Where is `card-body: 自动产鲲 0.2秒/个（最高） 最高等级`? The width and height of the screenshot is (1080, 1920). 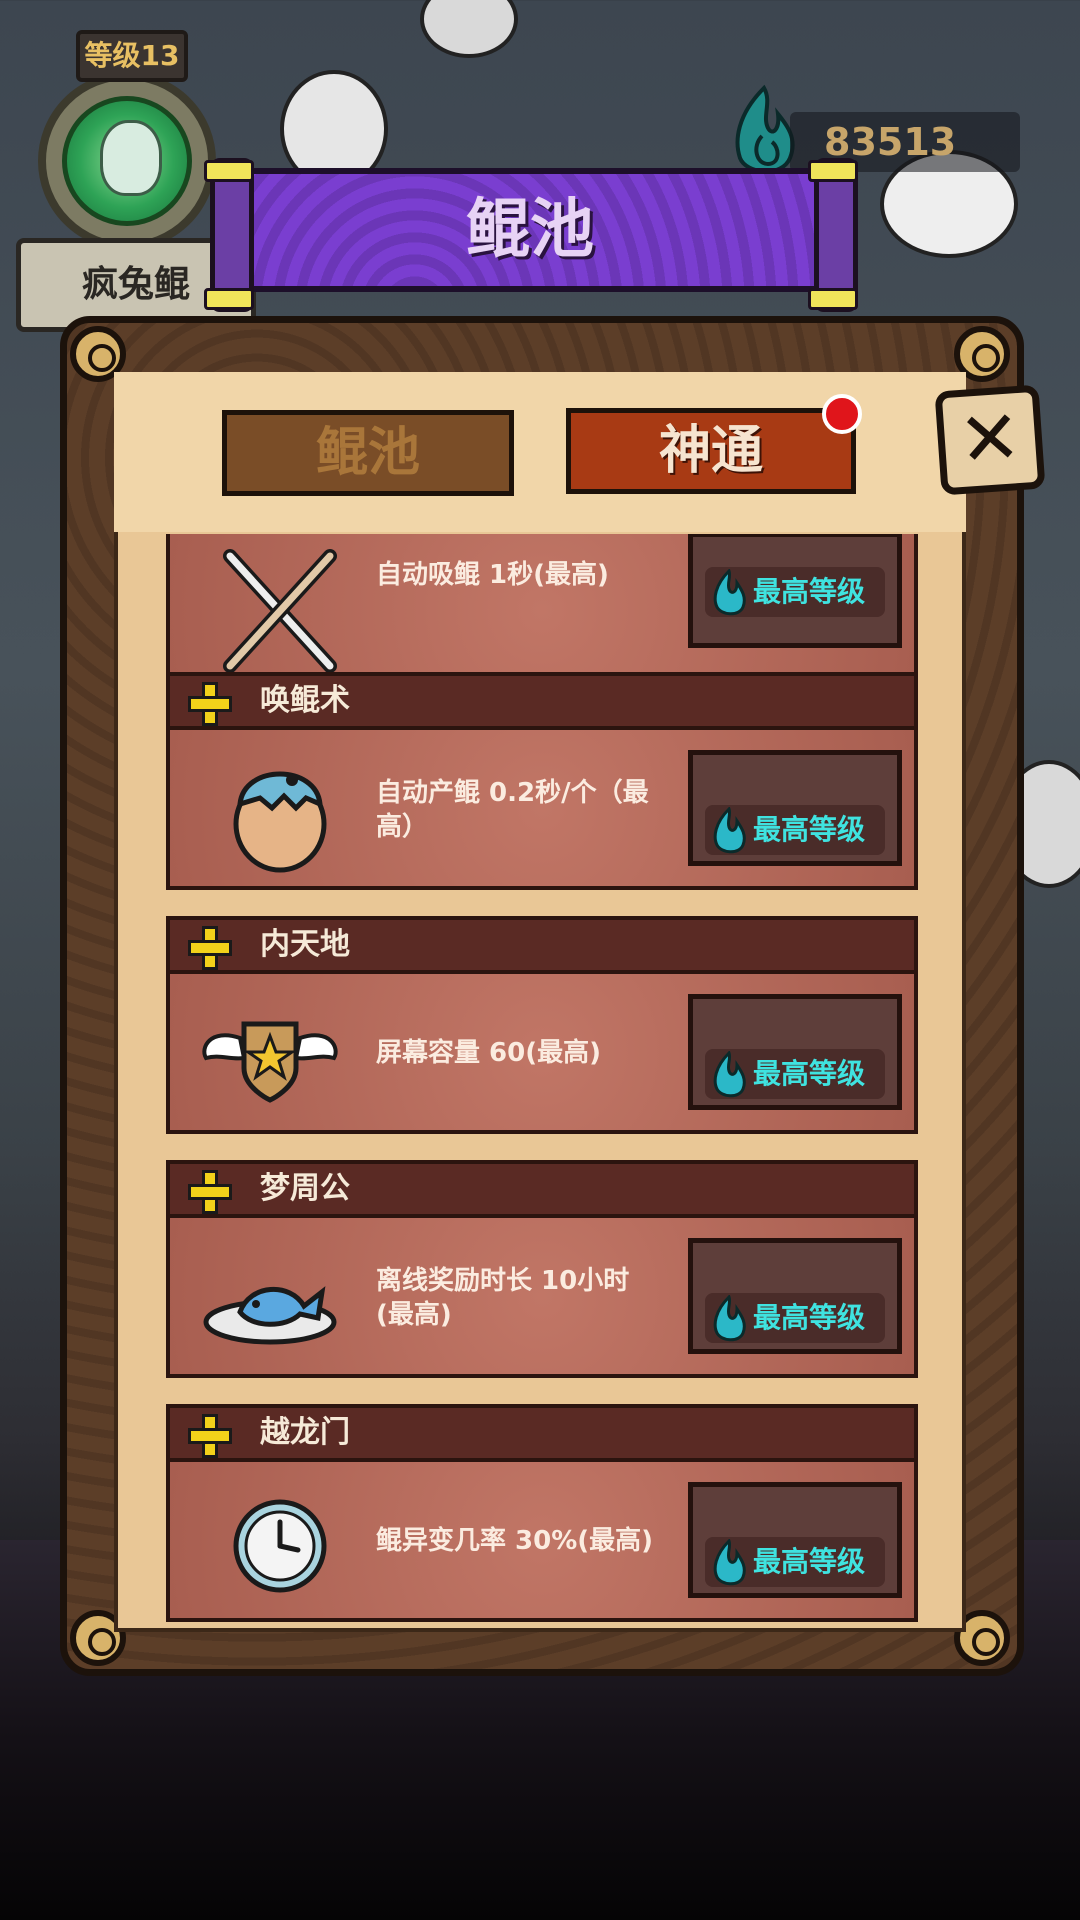
card-body: 自动产鲲 0.2秒/个（最高） 最高等级 is located at coordinates (542, 810).